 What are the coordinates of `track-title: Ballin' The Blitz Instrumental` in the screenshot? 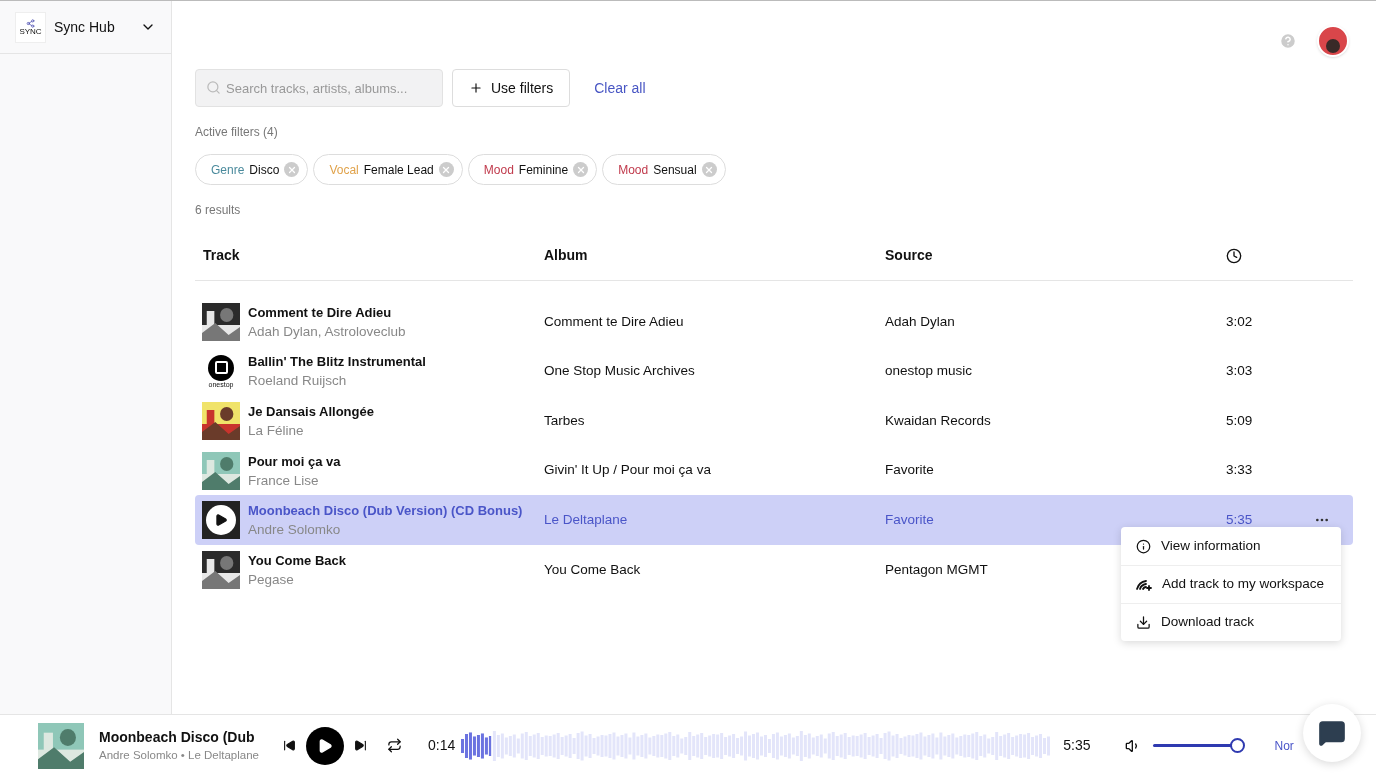 It's located at (337, 362).